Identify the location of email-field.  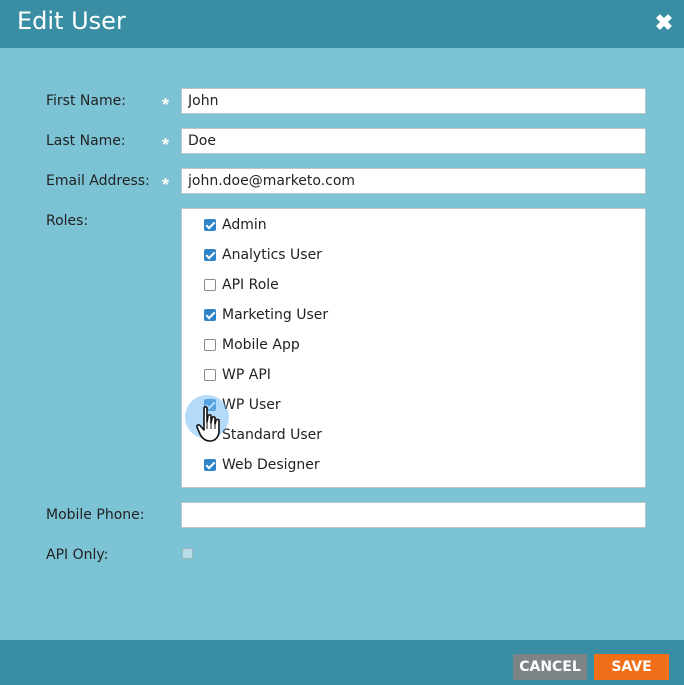
(413, 181).